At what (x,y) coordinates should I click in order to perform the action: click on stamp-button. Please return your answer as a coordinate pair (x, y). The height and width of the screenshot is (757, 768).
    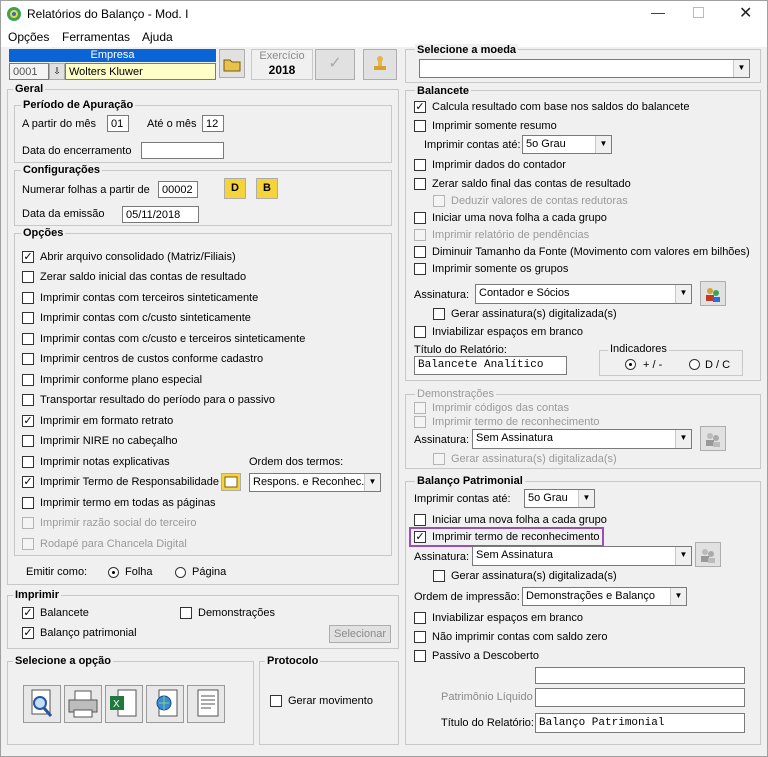
    Looking at the image, I should click on (380, 64).